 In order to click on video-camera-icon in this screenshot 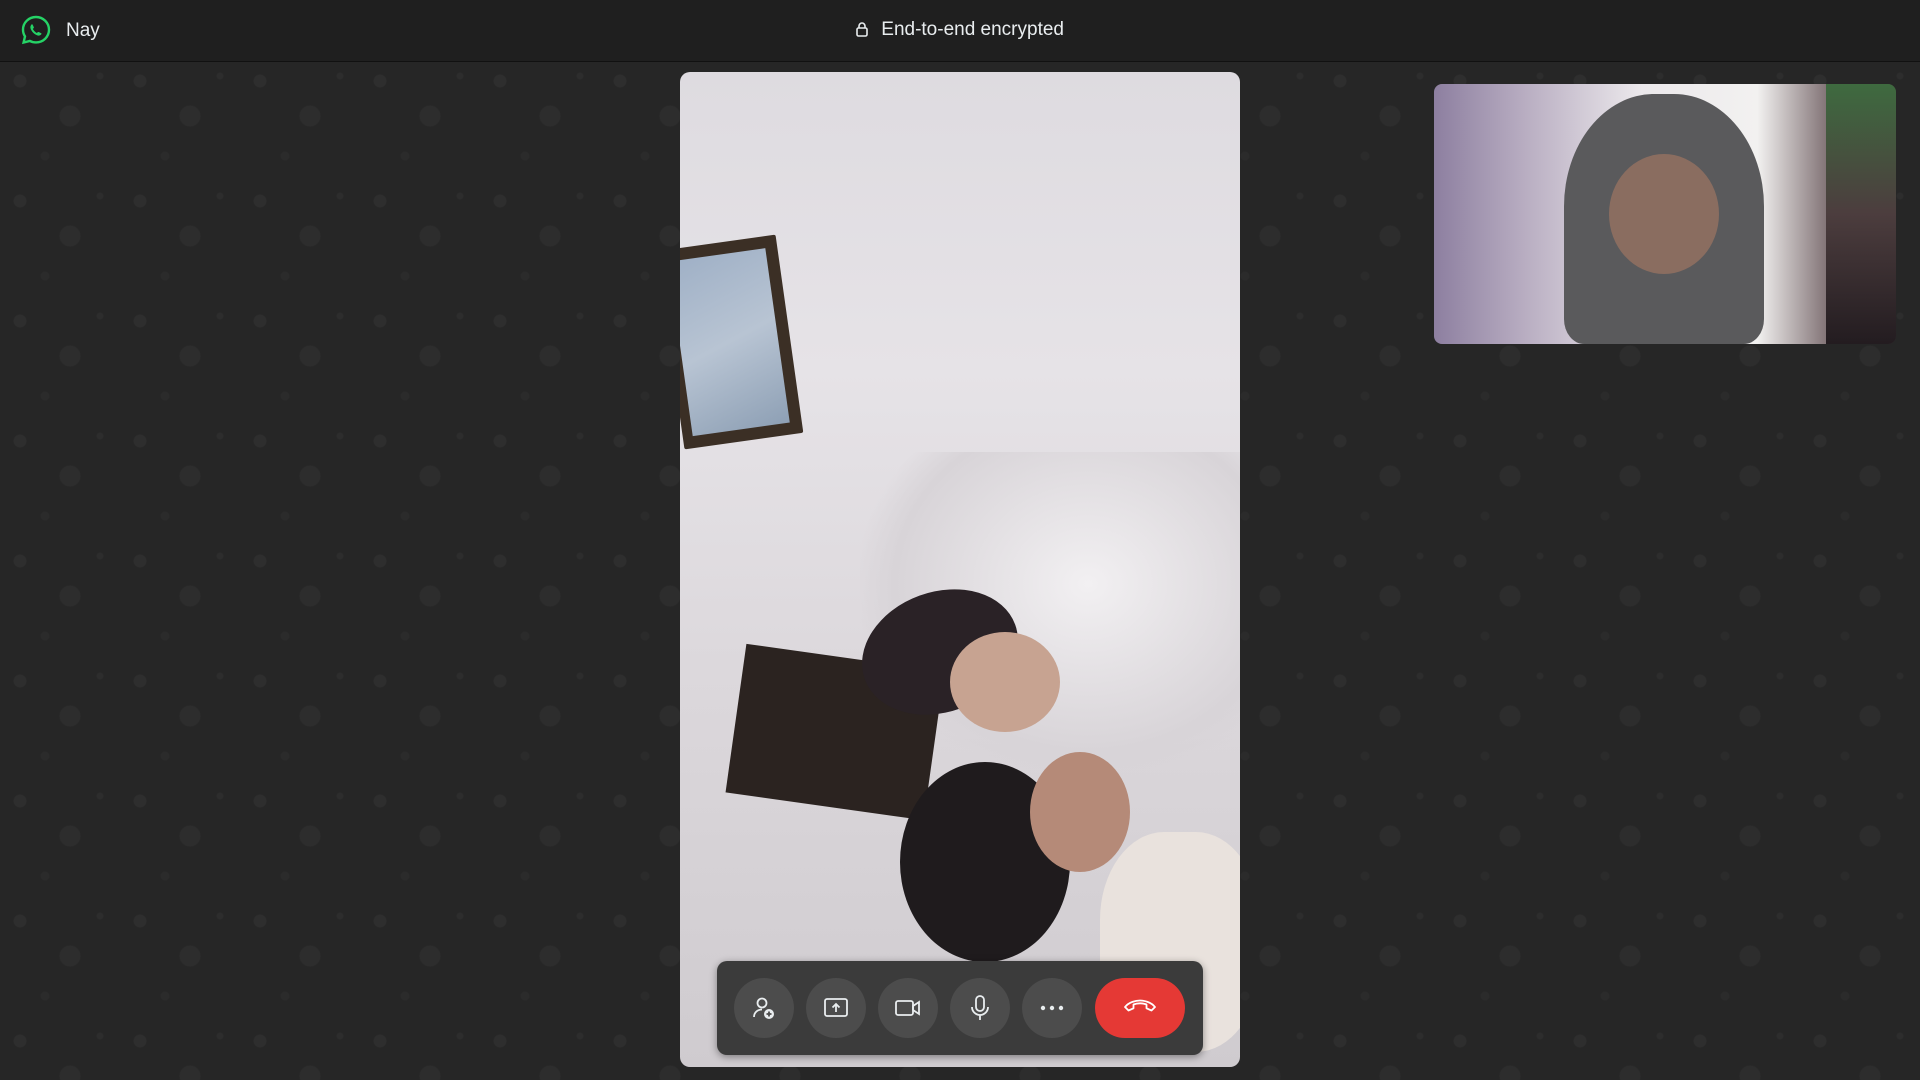, I will do `click(908, 1008)`.